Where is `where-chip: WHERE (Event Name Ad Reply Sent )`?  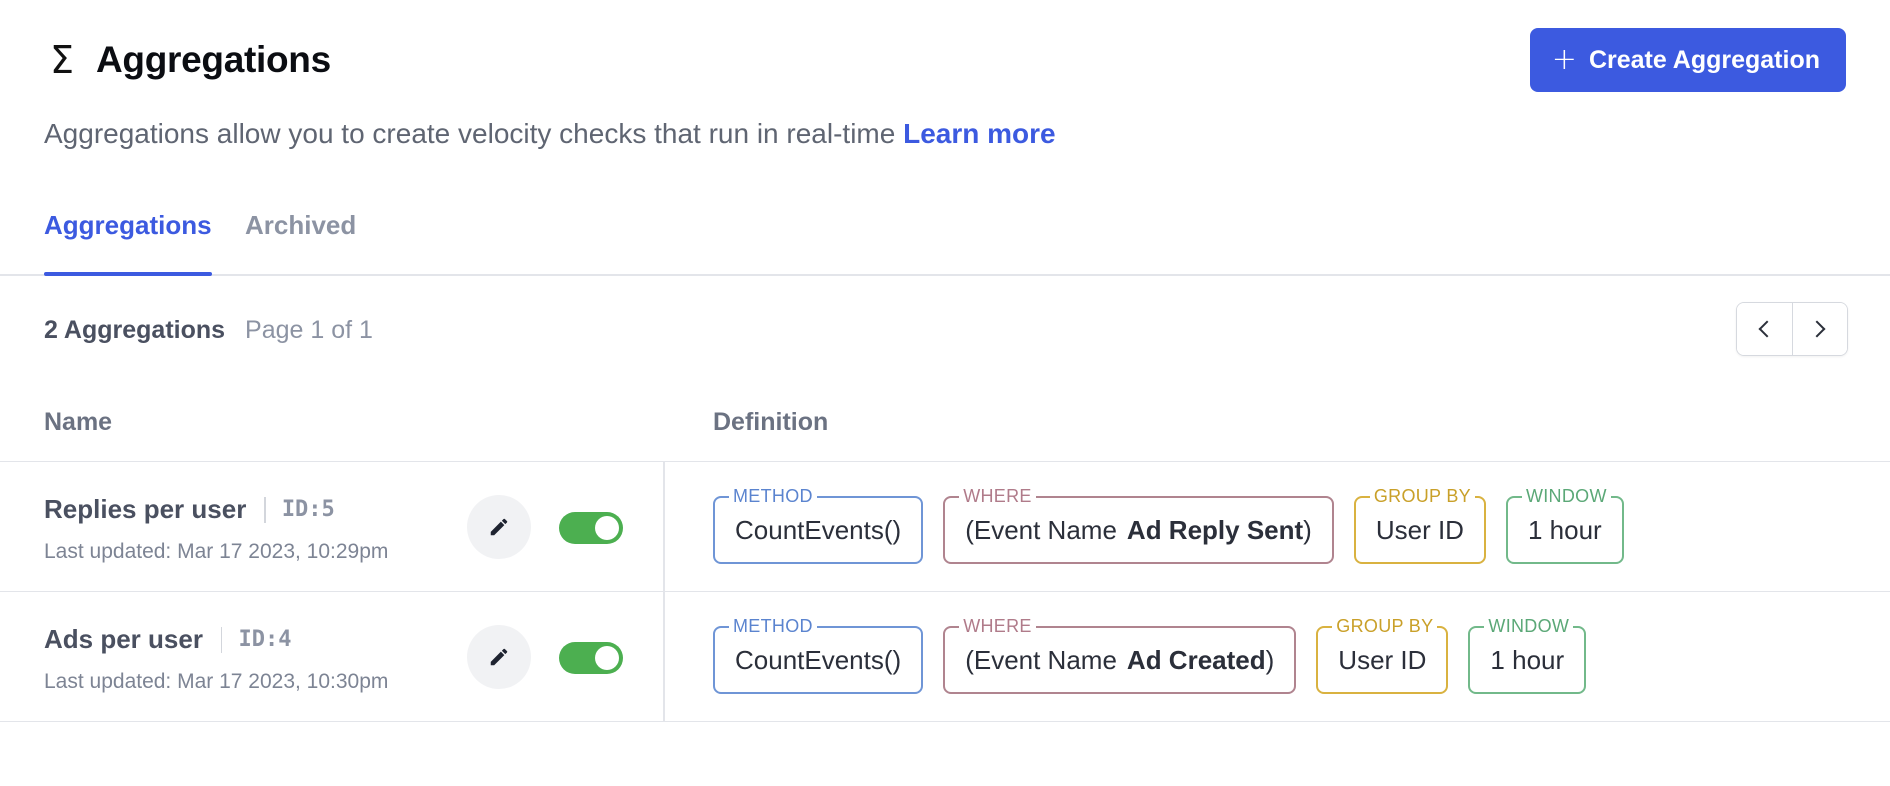 where-chip: WHERE (Event Name Ad Reply Sent ) is located at coordinates (1138, 525).